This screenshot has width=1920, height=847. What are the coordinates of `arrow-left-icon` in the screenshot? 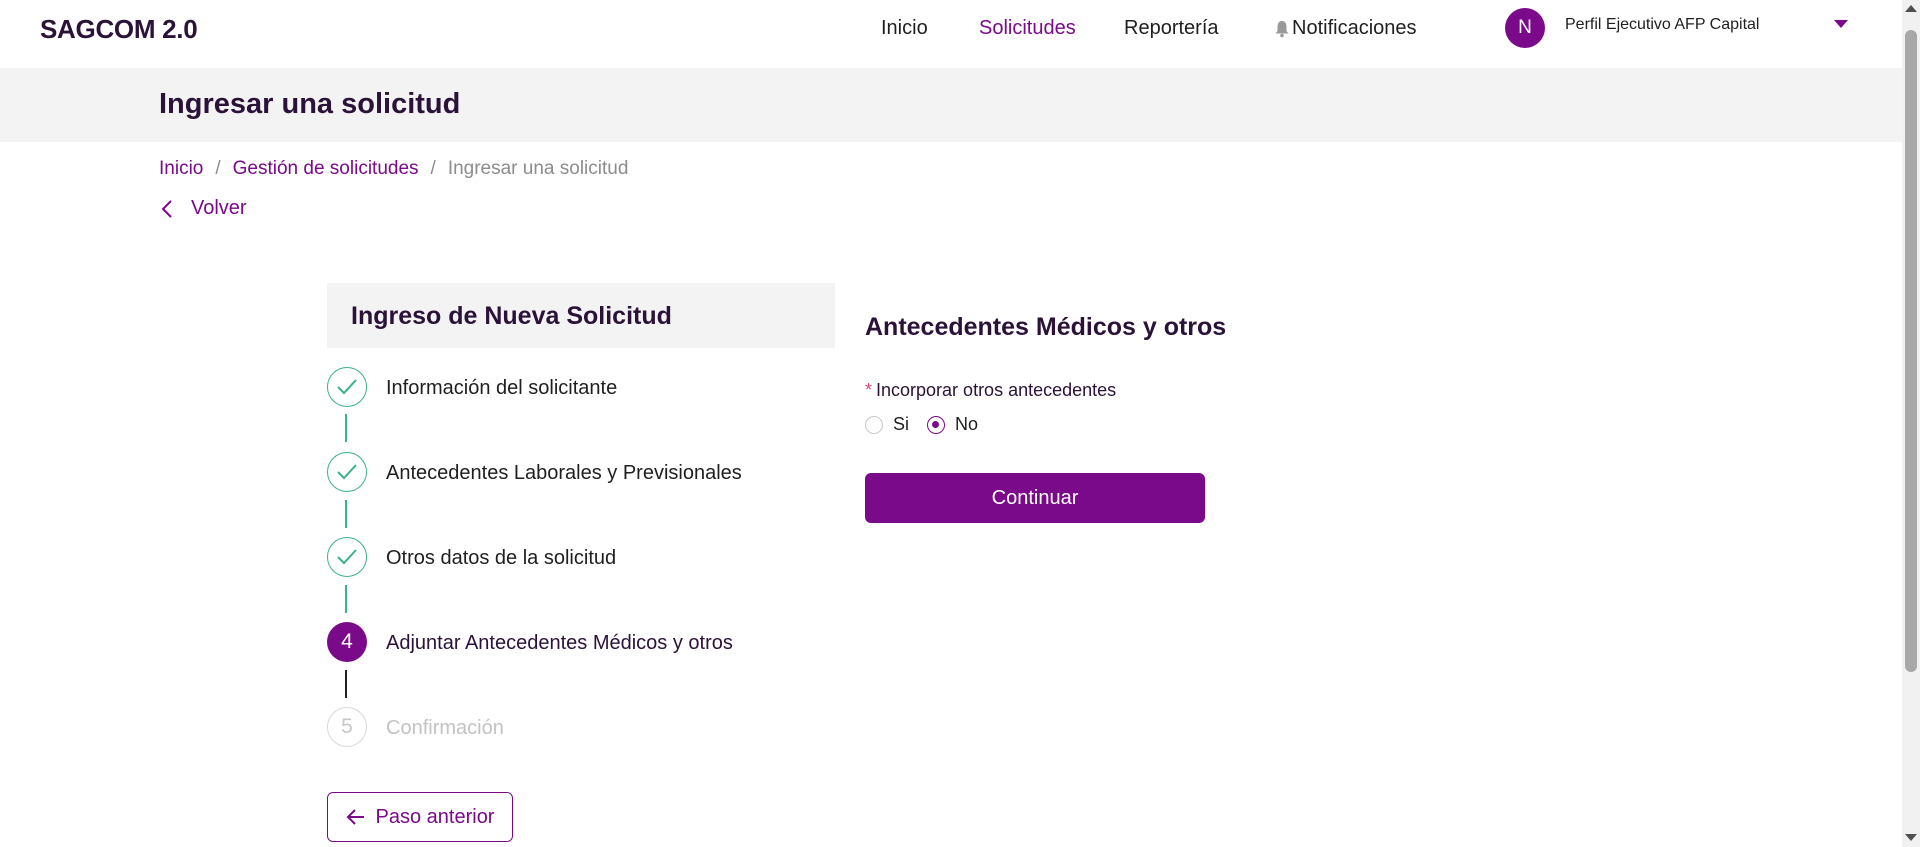 It's located at (355, 817).